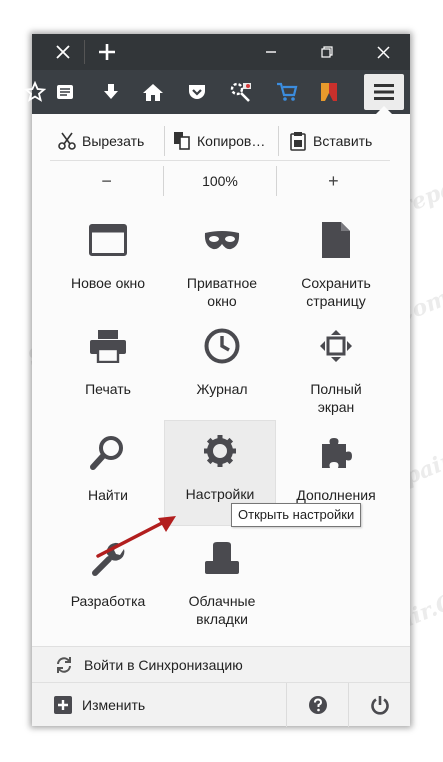 The width and height of the screenshot is (443, 762). I want to click on new-window-button: Новое окно, so click(108, 262).